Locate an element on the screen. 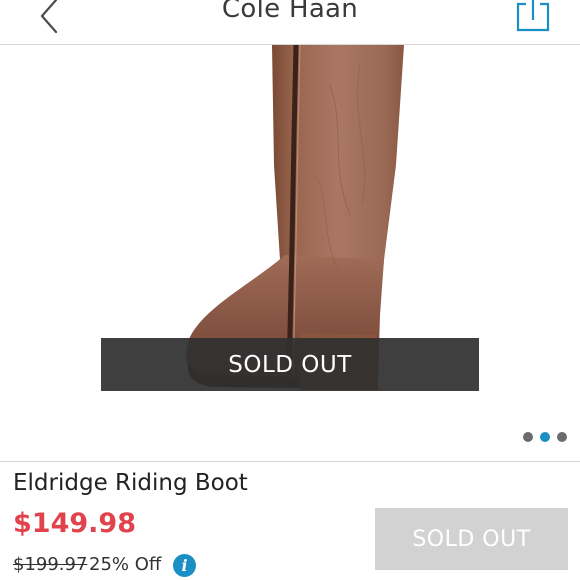 This screenshot has height=580, width=580. top-bar: Cole Haan is located at coordinates (290, 22).